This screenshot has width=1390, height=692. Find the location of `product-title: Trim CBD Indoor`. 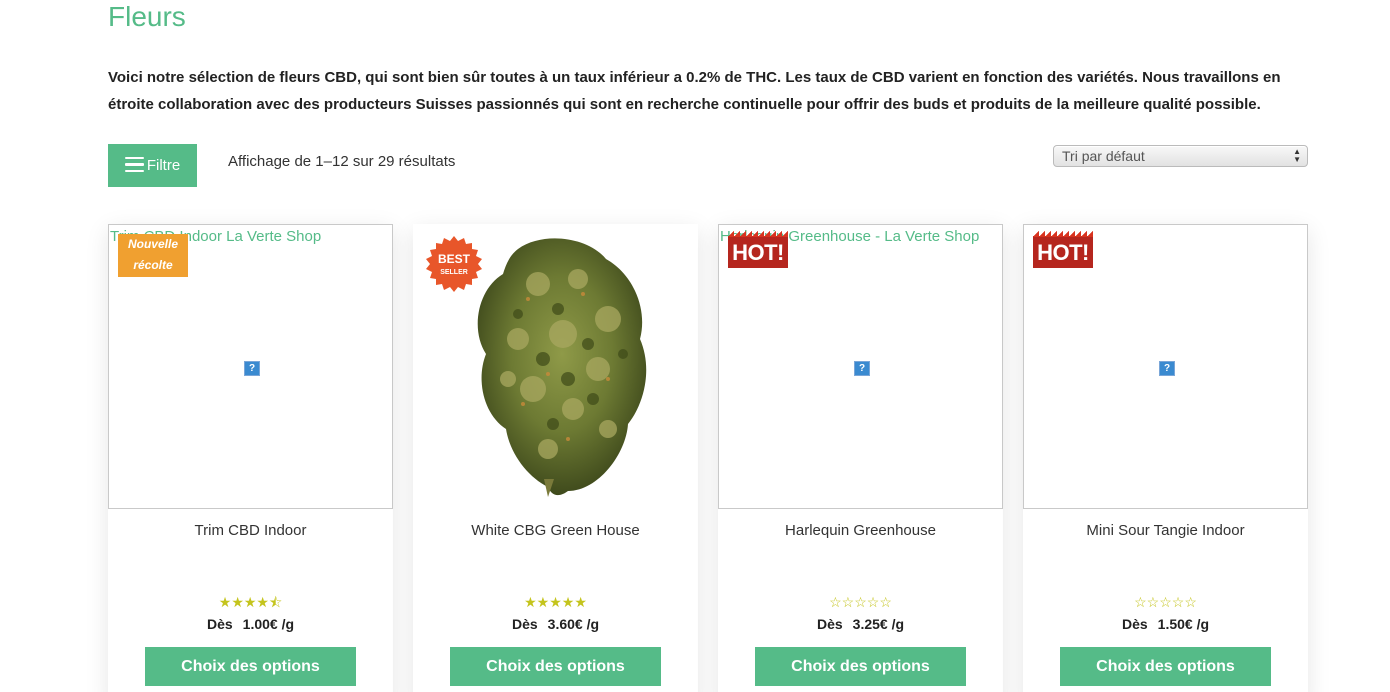

product-title: Trim CBD Indoor is located at coordinates (250, 531).